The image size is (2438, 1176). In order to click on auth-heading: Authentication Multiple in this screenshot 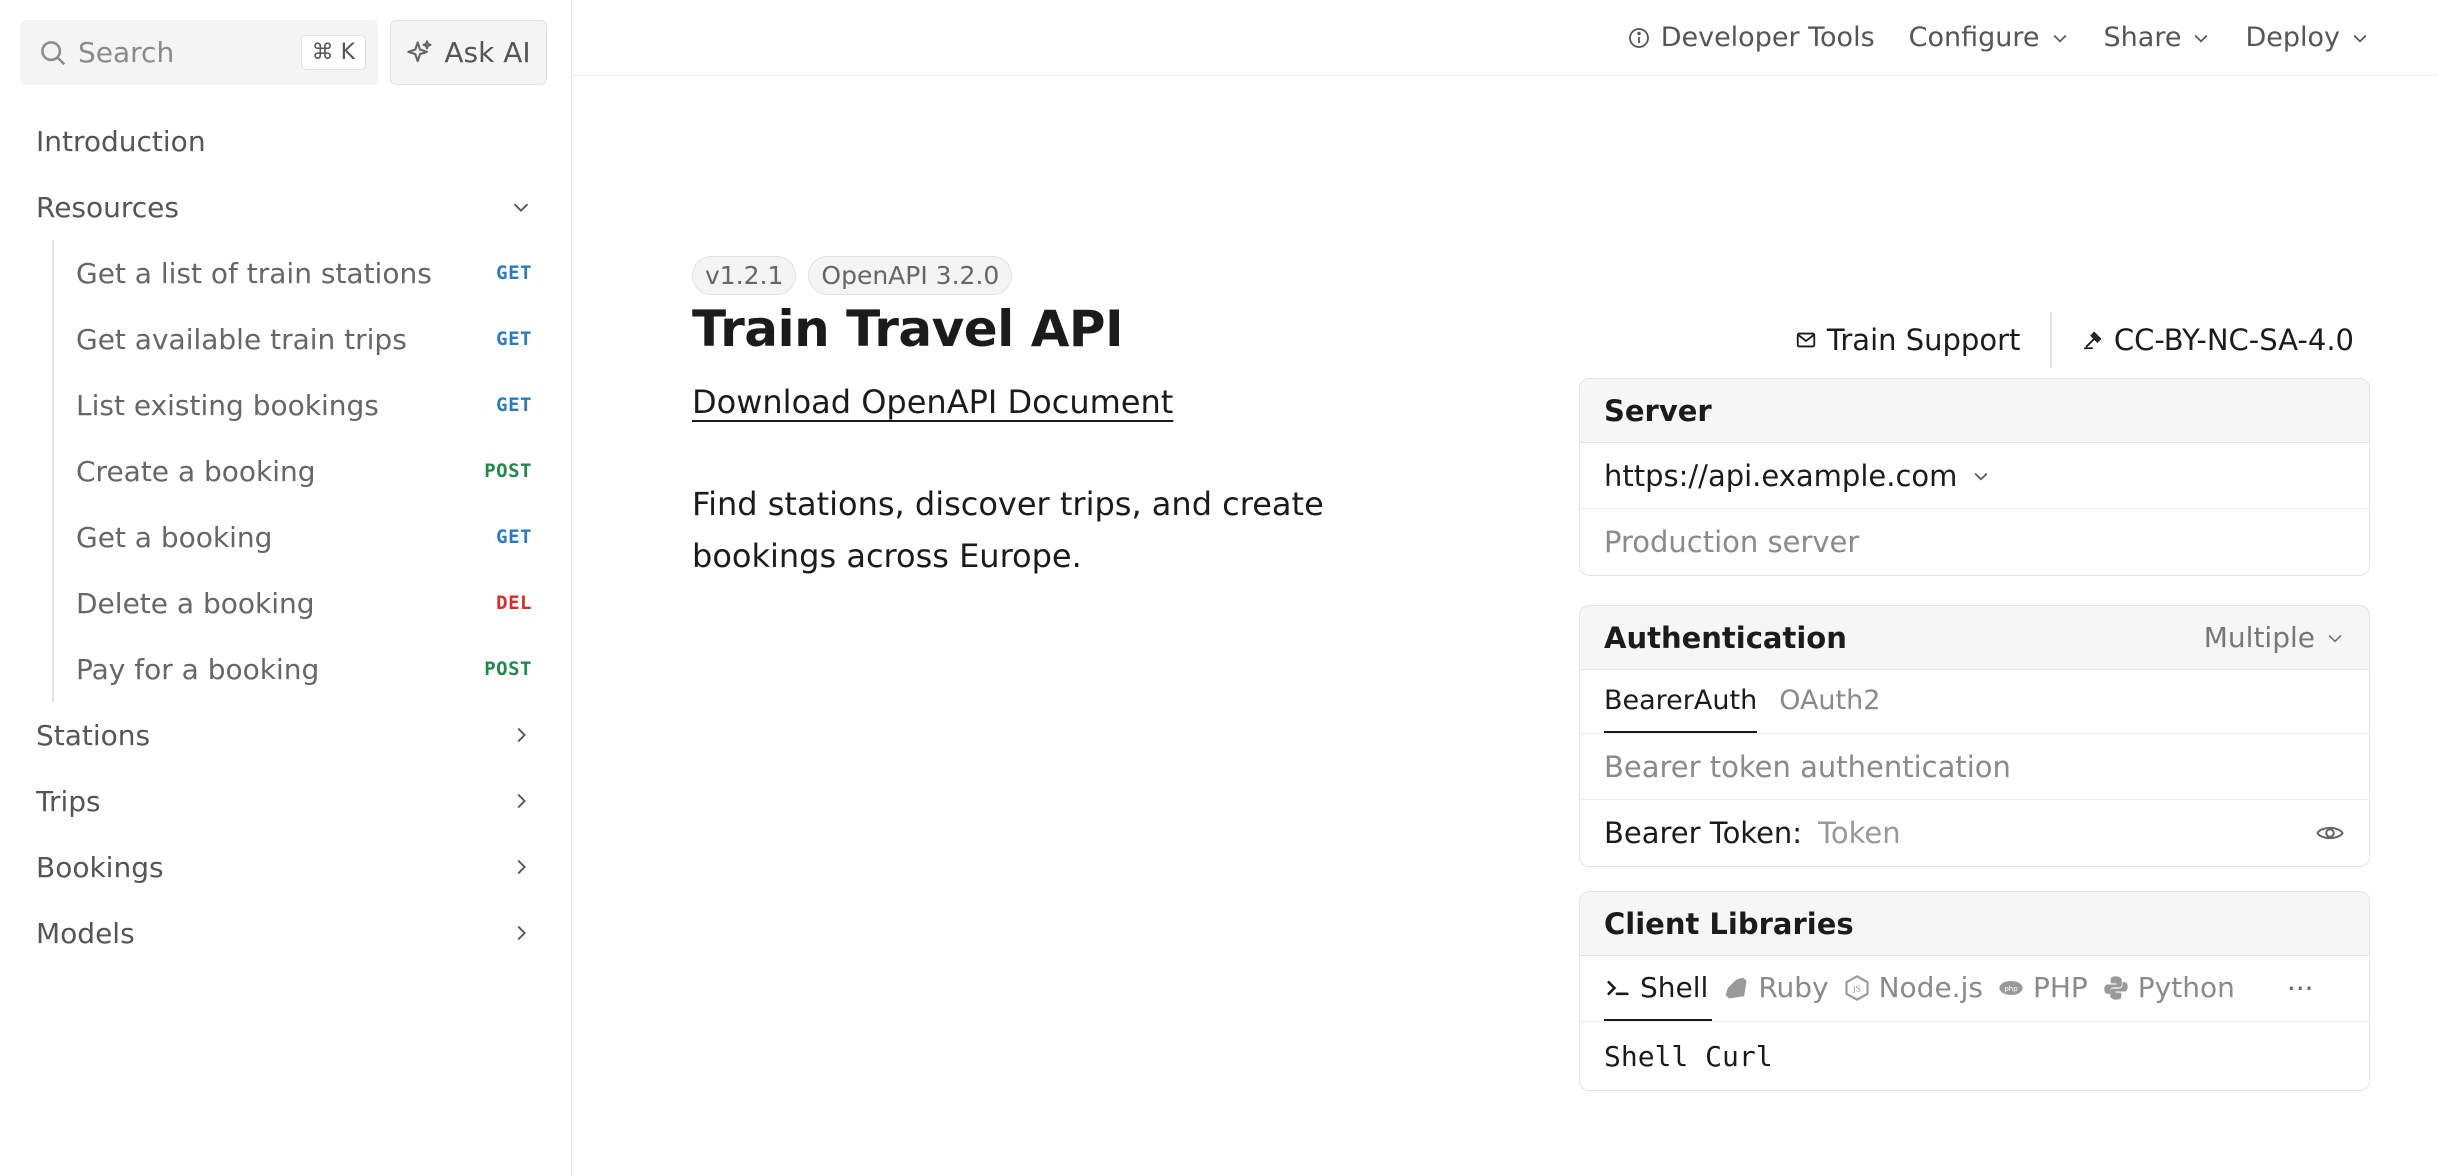, I will do `click(1974, 638)`.